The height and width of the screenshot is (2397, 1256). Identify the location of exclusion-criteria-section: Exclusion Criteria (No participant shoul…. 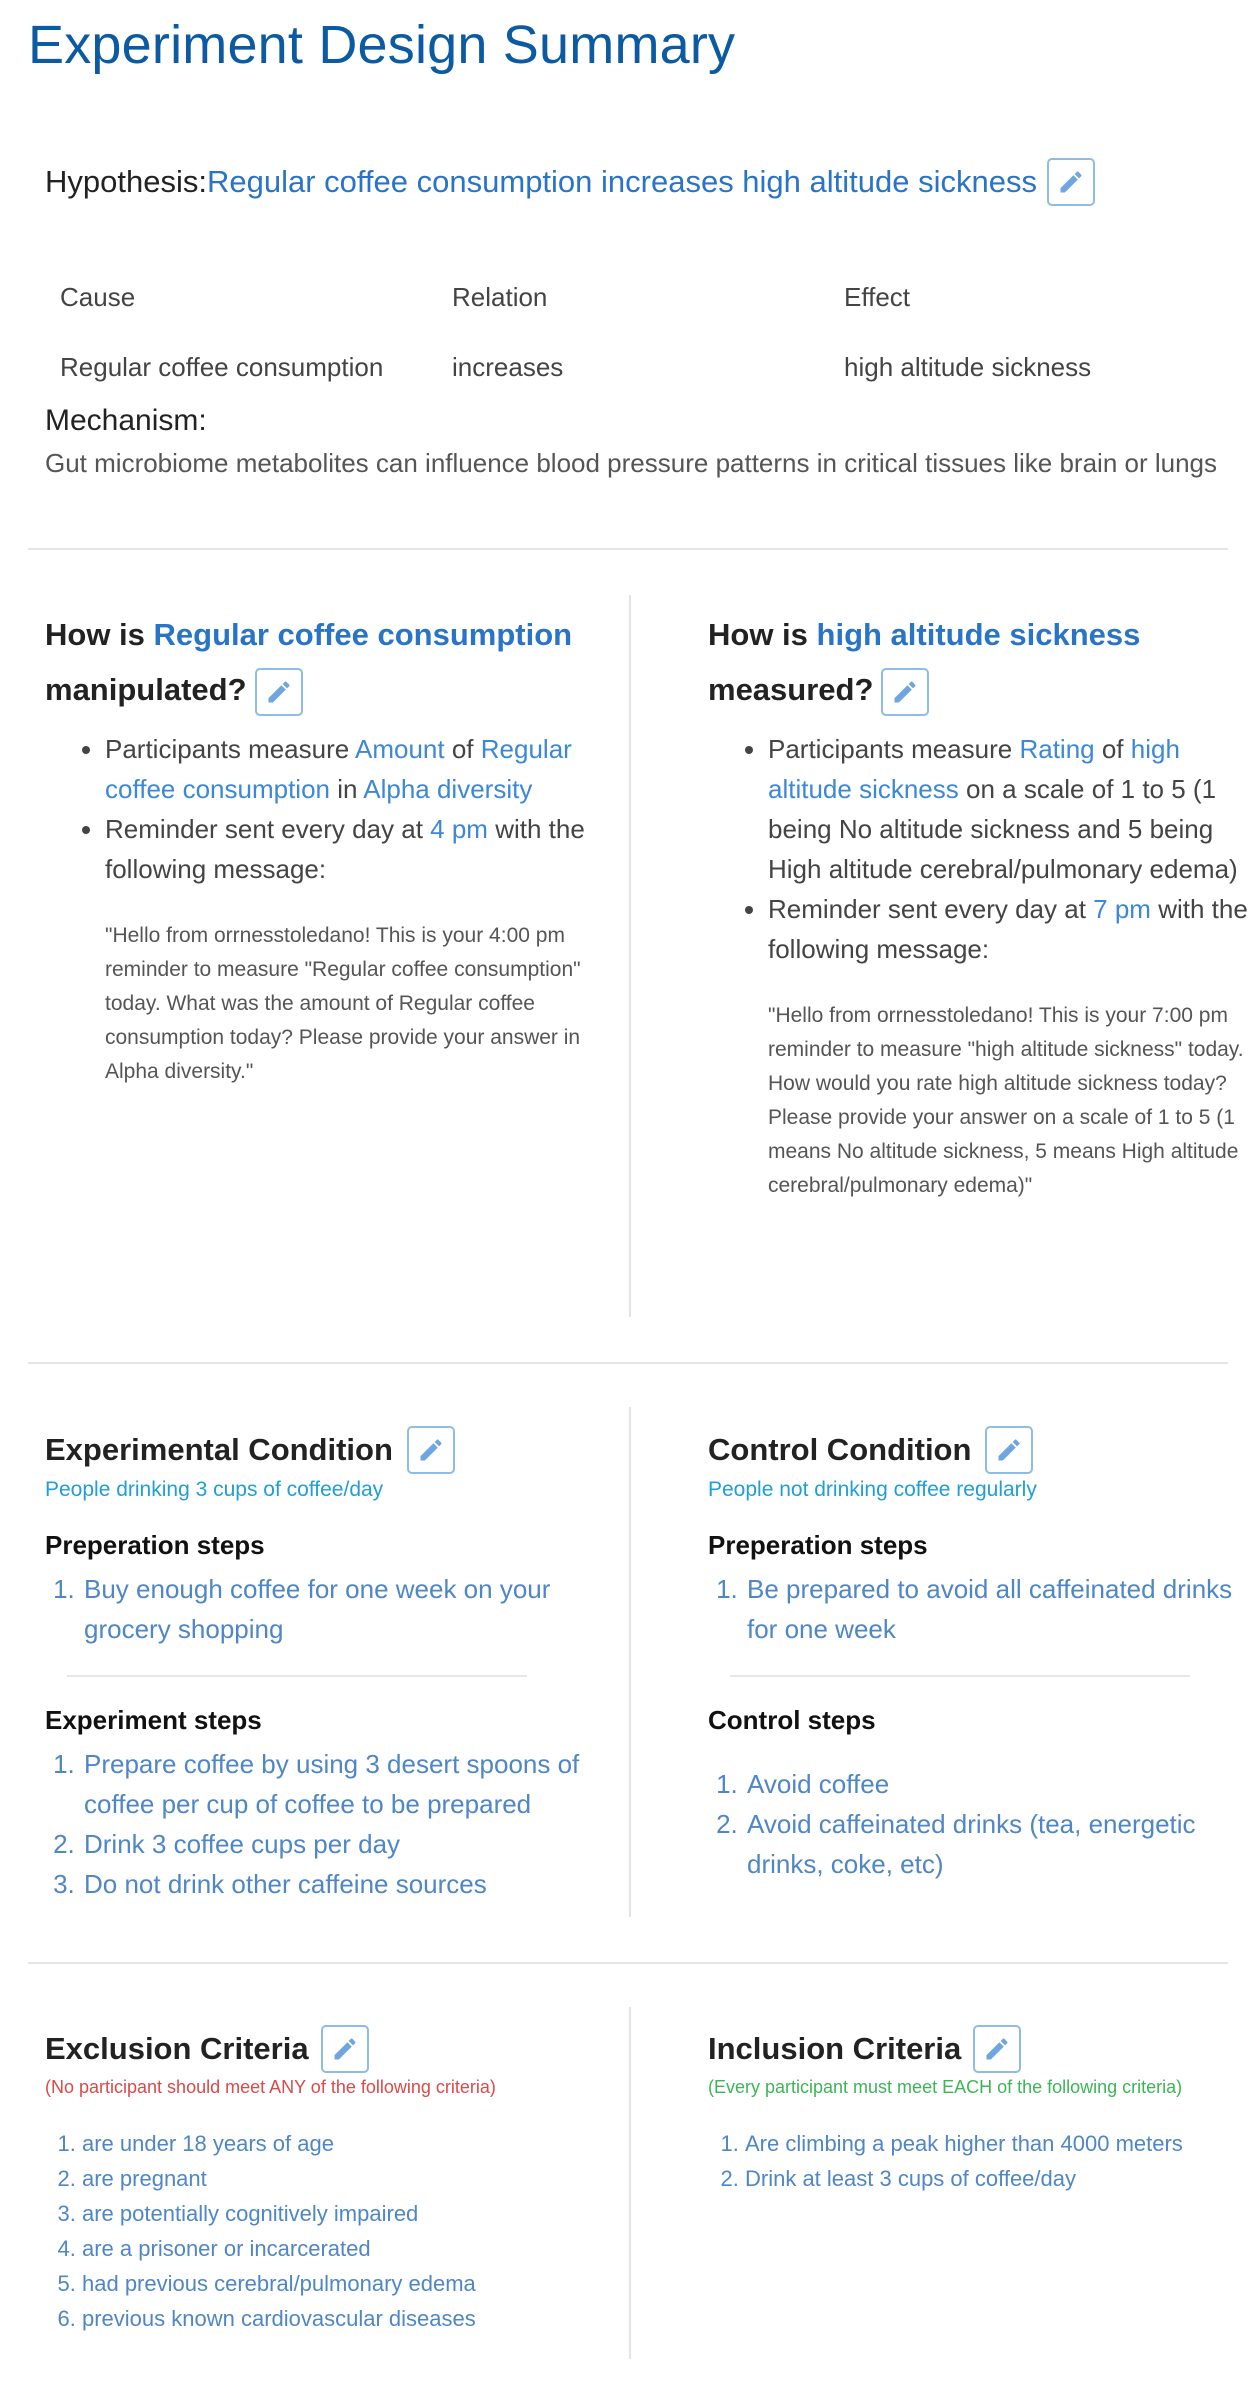
(325, 2180).